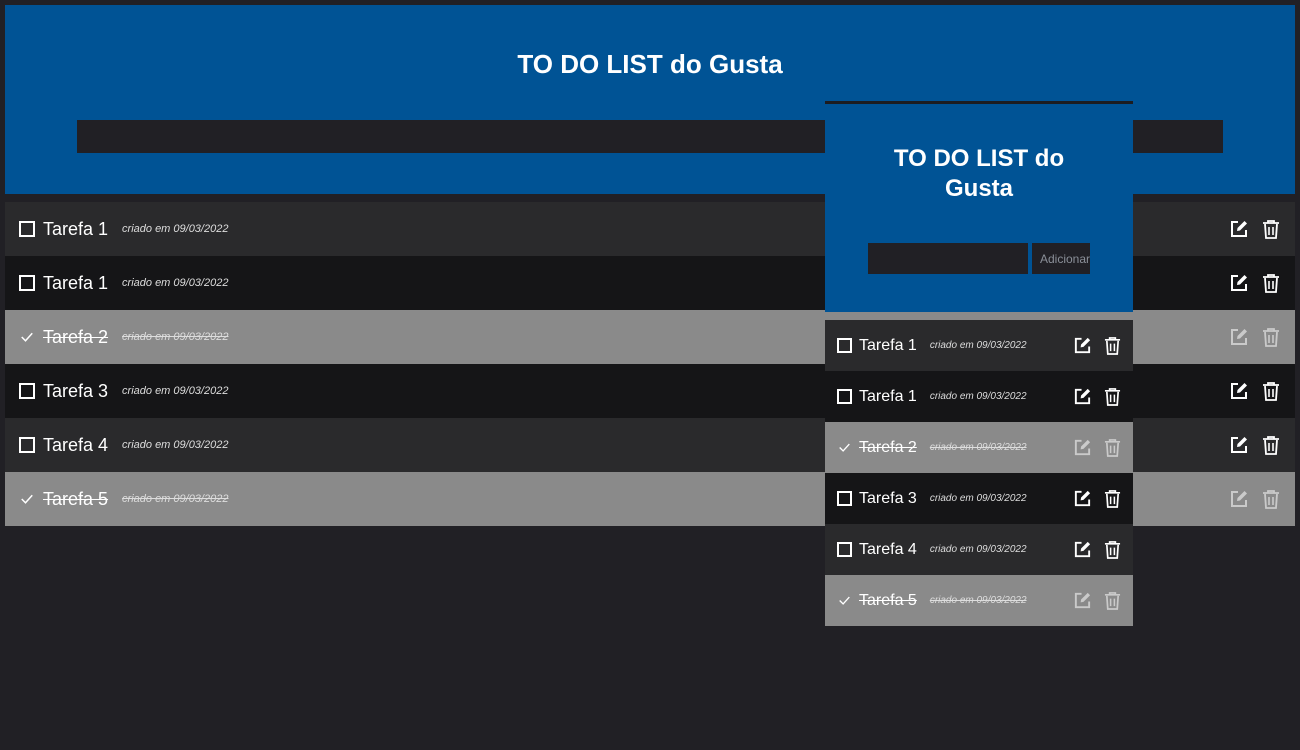 This screenshot has width=1300, height=750. I want to click on task-row: Tarefa 4 criado em 09/03/2022, so click(979, 549).